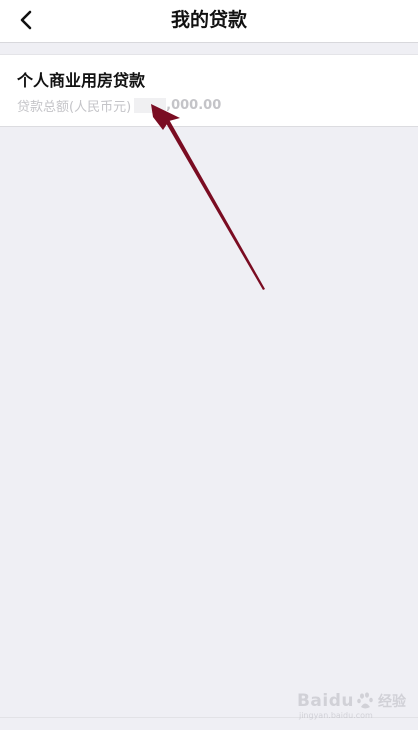 Image resolution: width=418 pixels, height=730 pixels. What do you see at coordinates (335, 715) in the screenshot?
I see `watermark-url: jingyan.baidu.com` at bounding box center [335, 715].